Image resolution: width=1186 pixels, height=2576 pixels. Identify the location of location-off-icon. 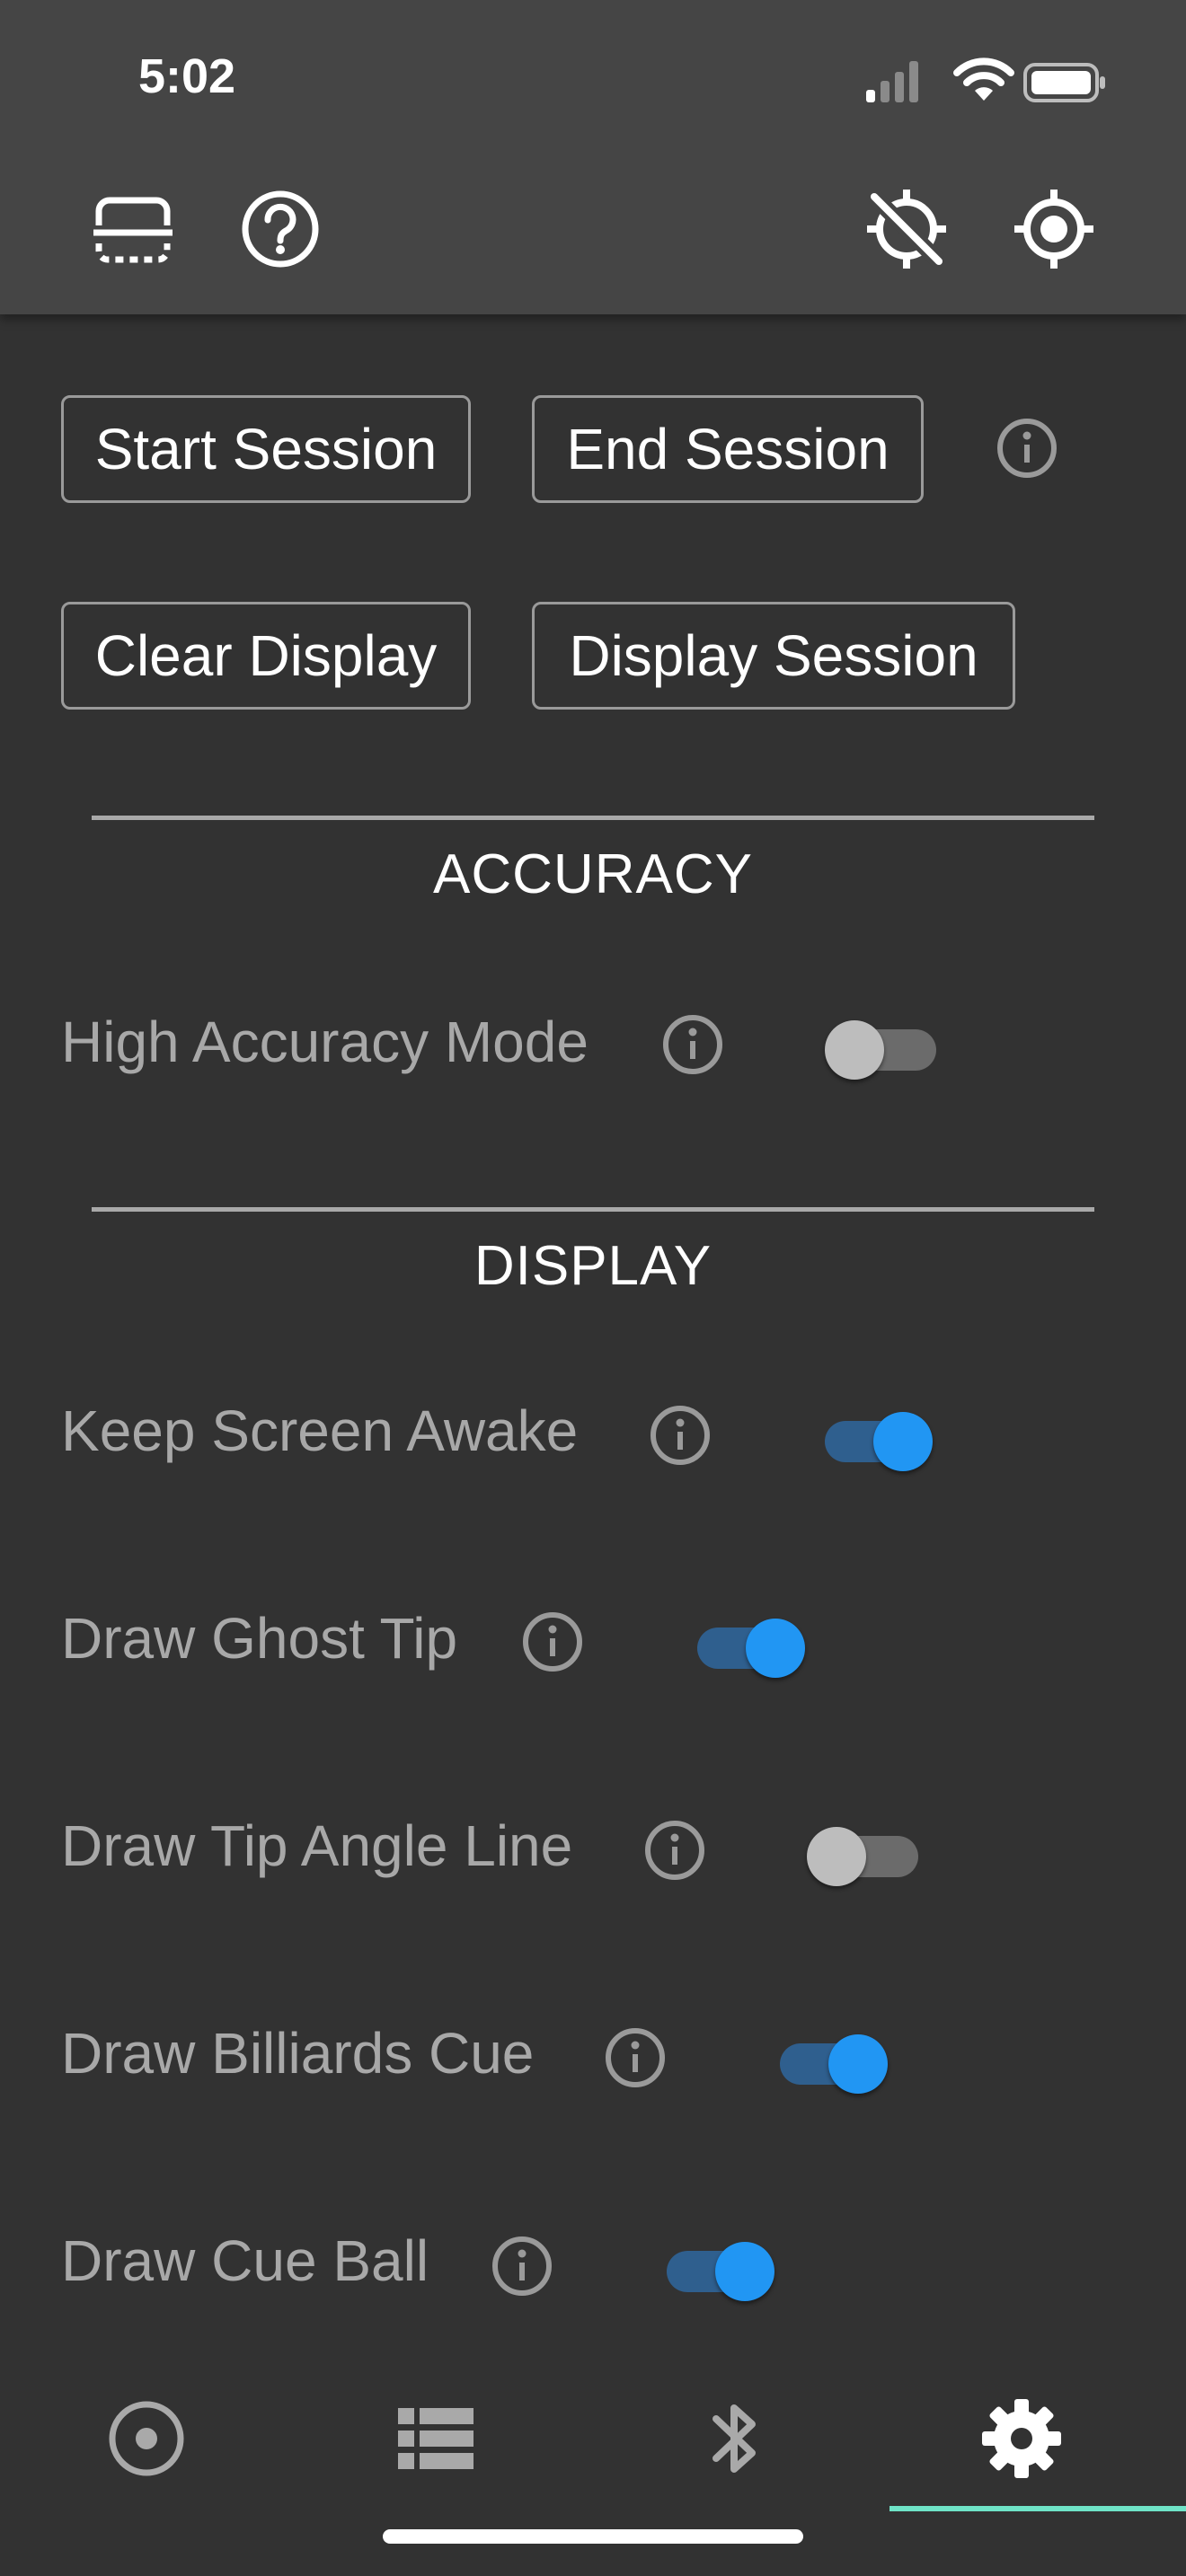
(906, 229).